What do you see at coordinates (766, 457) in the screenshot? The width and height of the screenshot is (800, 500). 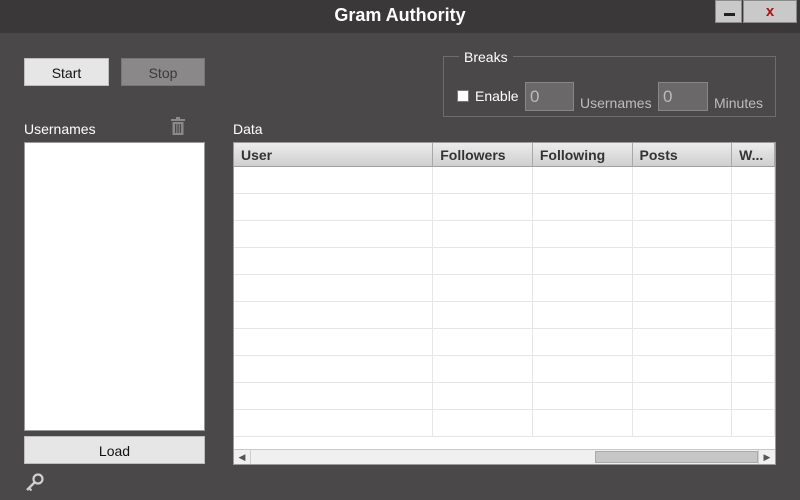 I see `scroll-right-icon: ▶` at bounding box center [766, 457].